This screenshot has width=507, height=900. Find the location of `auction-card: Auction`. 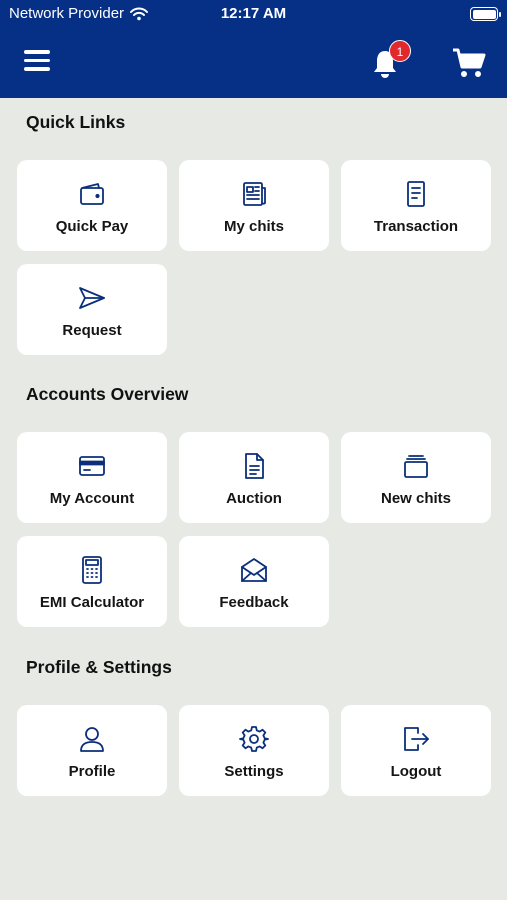

auction-card: Auction is located at coordinates (254, 477).